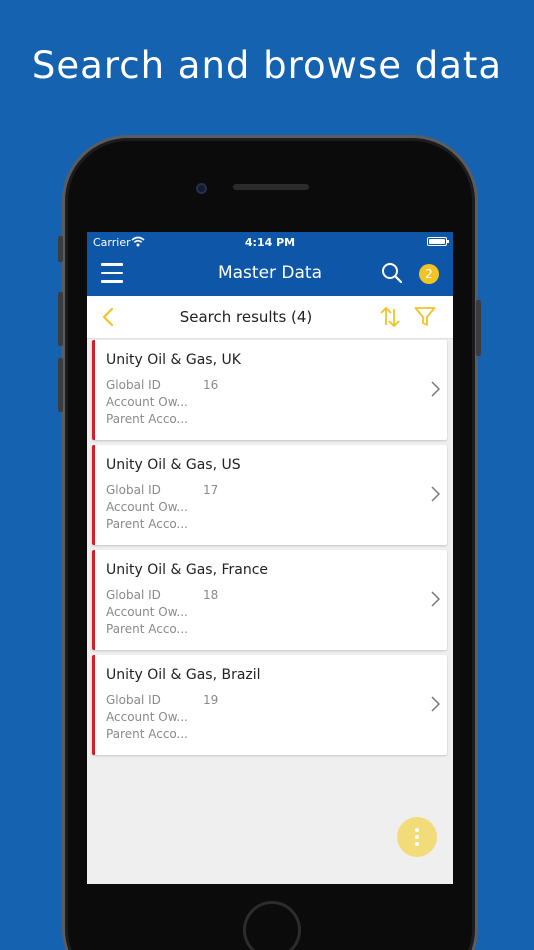 This screenshot has height=950, width=534. What do you see at coordinates (417, 837) in the screenshot?
I see `more-vertical-icon` at bounding box center [417, 837].